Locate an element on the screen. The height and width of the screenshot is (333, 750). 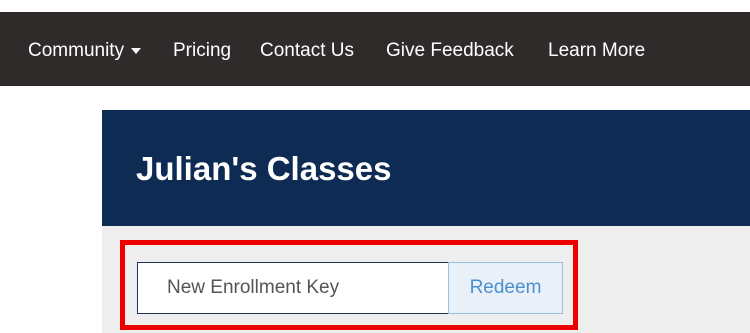
enrollment-key-input is located at coordinates (292, 288).